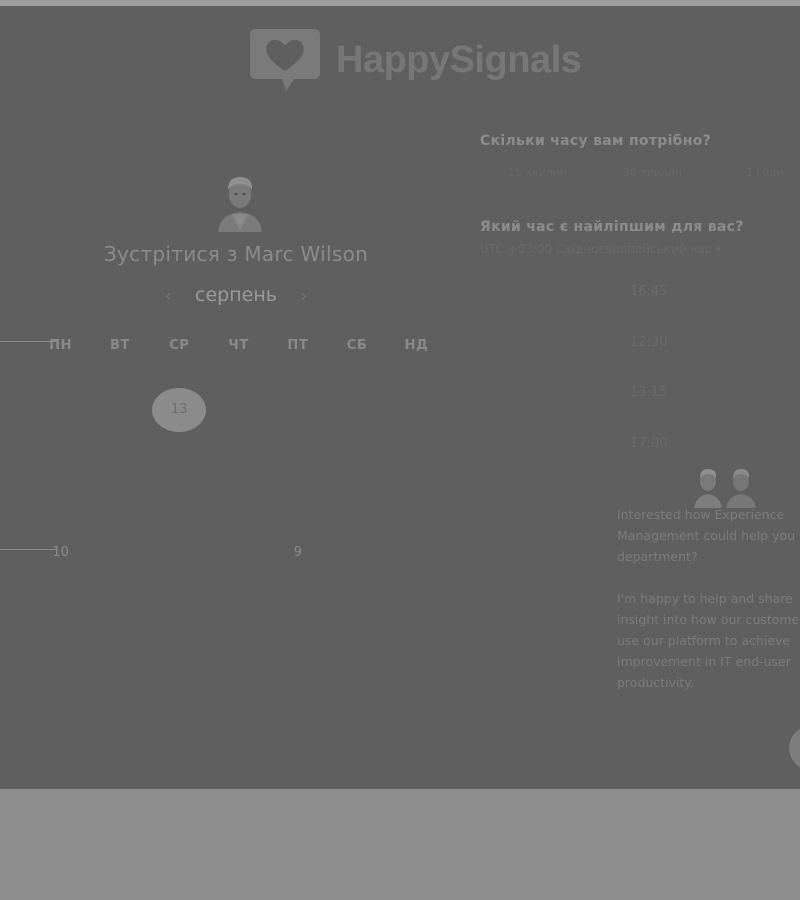  I want to click on host-name: Marc Wilson, so click(306, 254).